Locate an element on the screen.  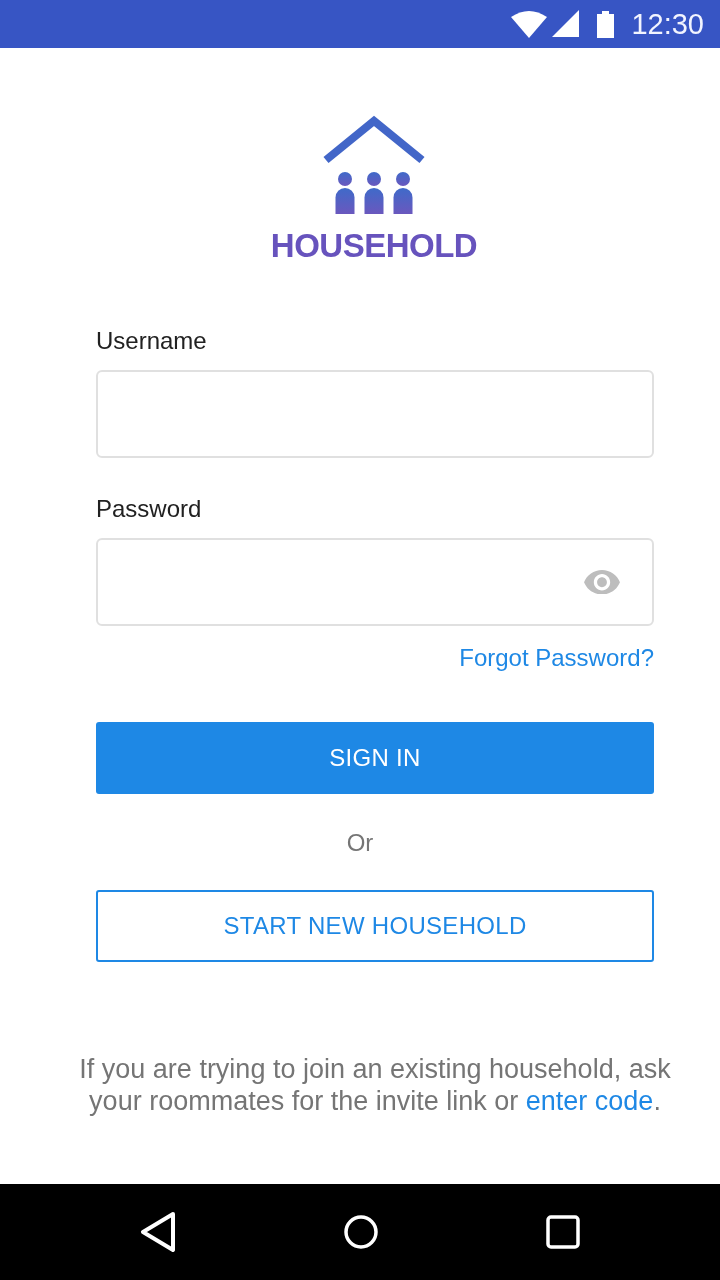
start-household-button: START NEW HOUSEHOLD is located at coordinates (375, 926).